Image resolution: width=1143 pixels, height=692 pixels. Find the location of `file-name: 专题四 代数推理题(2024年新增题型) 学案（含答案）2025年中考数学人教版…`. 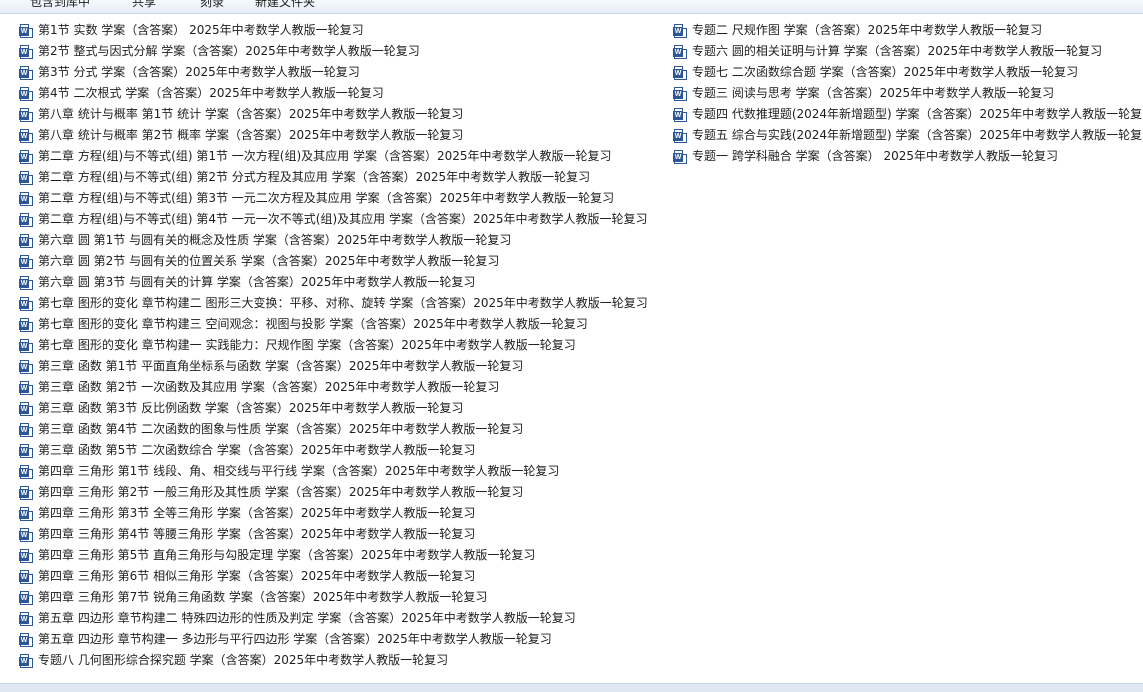

file-name: 专题四 代数推理题(2024年新增题型) 学案（含答案）2025年中考数学人教版… is located at coordinates (917, 114).